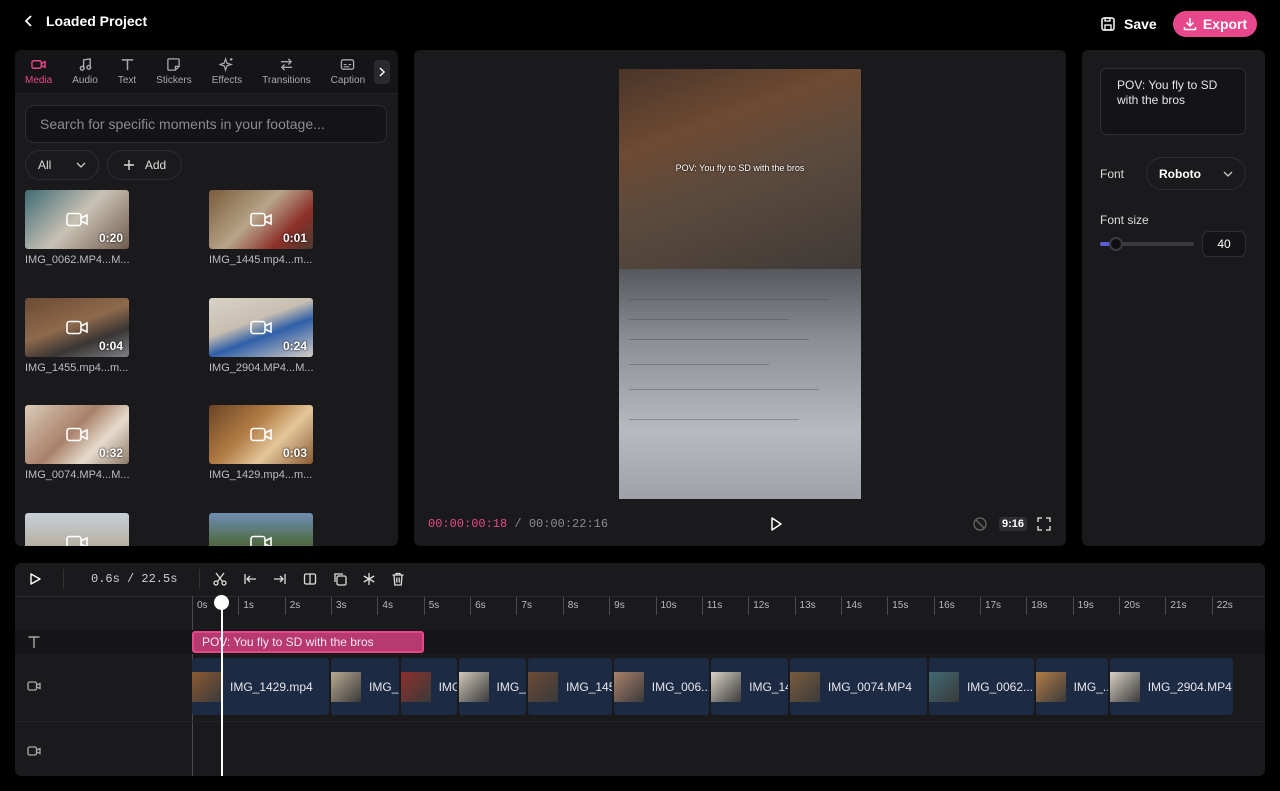 This screenshot has width=1280, height=791. Describe the element at coordinates (127, 71) in the screenshot. I see `tab-text: Text` at that location.